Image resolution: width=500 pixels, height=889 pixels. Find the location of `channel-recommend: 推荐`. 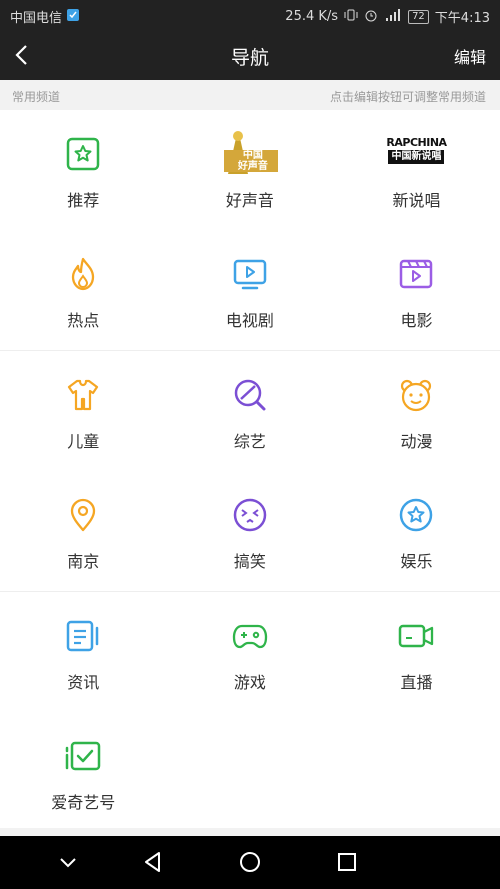

channel-recommend: 推荐 is located at coordinates (83, 170).